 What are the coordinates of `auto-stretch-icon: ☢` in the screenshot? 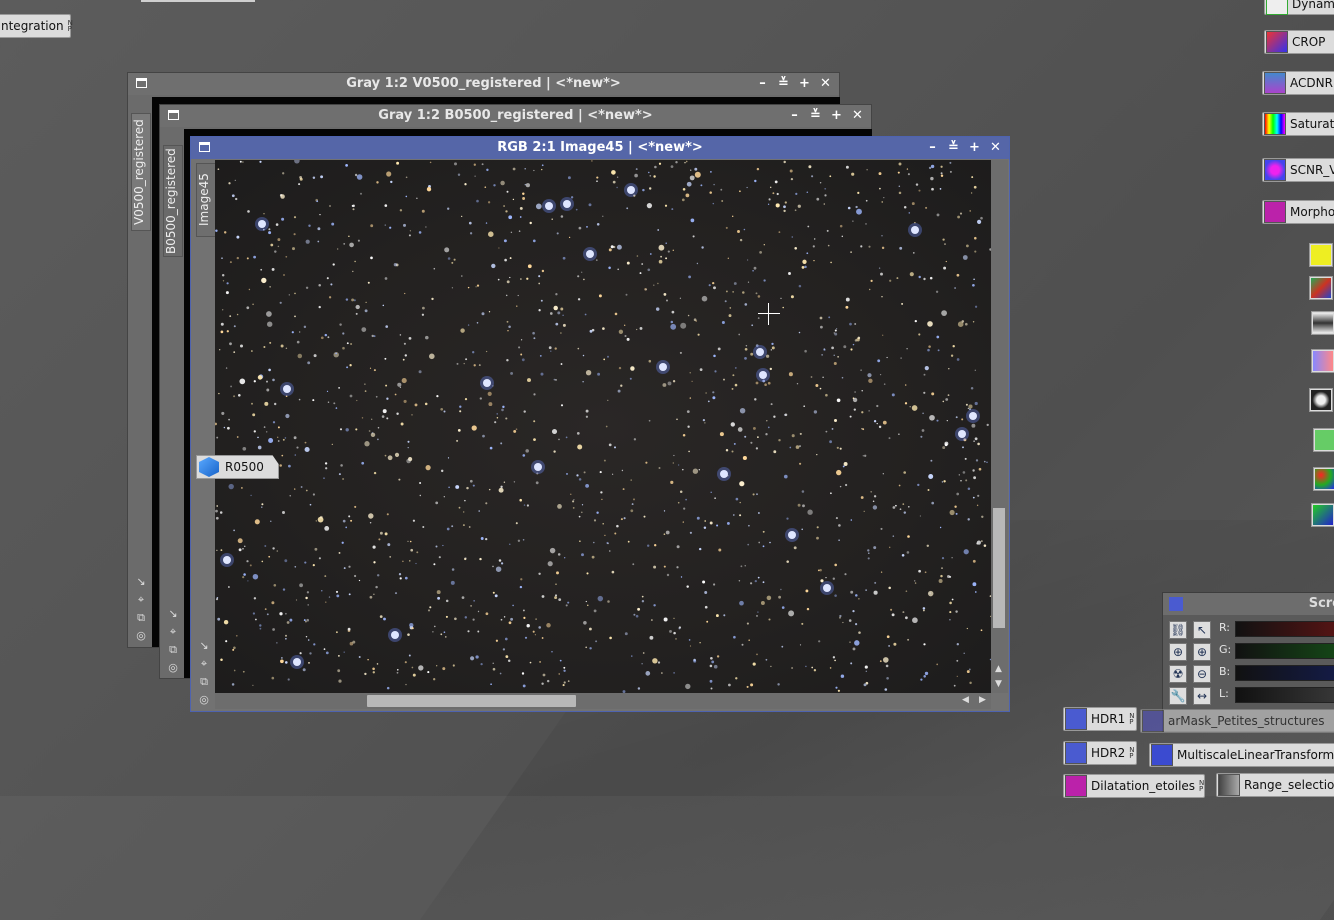 It's located at (1178, 674).